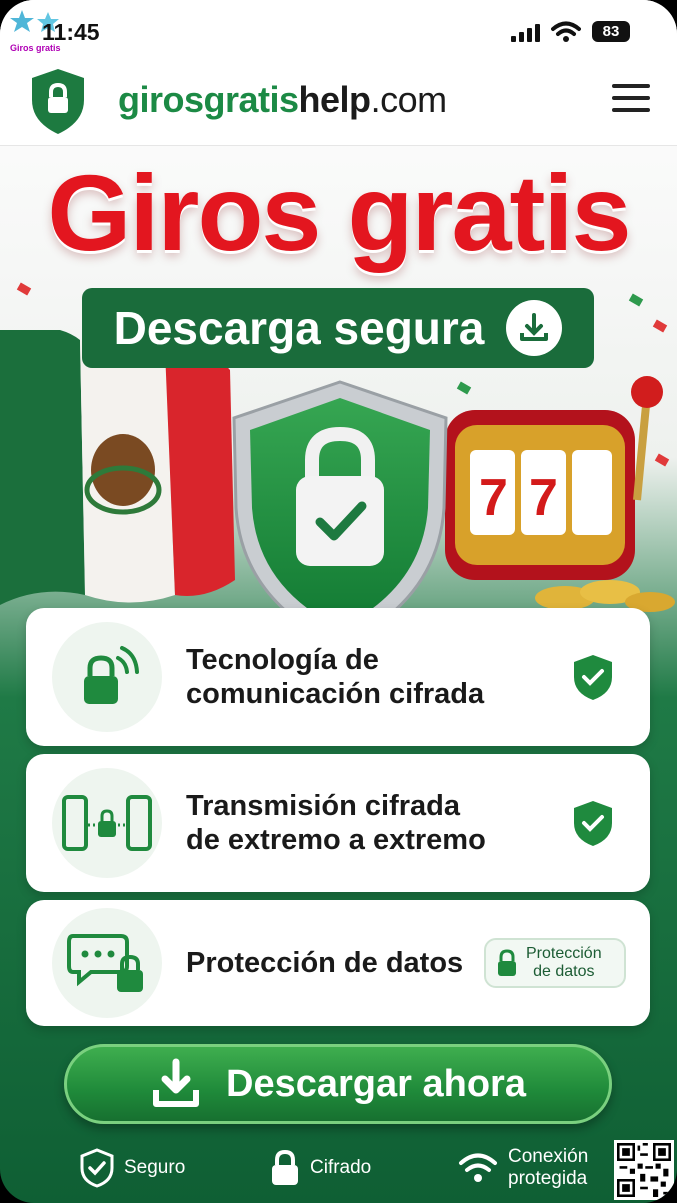 The height and width of the screenshot is (1203, 677). I want to click on feature-line-1: Tecnología de, so click(282, 660).